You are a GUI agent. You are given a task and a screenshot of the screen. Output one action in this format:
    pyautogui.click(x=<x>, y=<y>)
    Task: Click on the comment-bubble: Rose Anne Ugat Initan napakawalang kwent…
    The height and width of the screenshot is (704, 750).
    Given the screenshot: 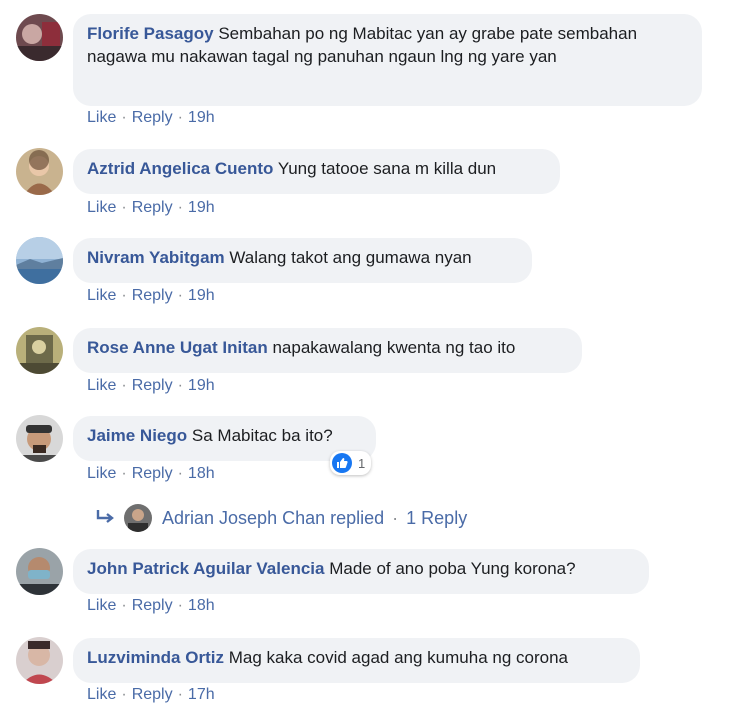 What is the action you would take?
    pyautogui.click(x=327, y=350)
    